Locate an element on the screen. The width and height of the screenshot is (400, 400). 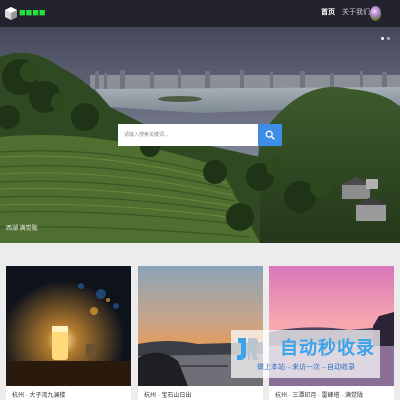
search-icon is located at coordinates (270, 135).